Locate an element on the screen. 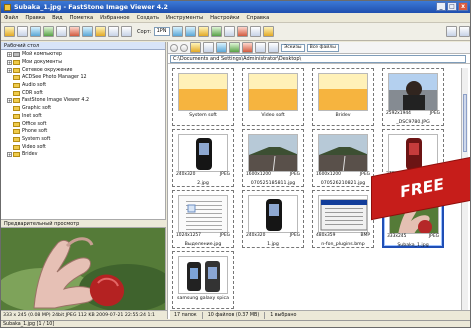 The width and height of the screenshot is (471, 328). thumbnail-tile: 240x320 JPEG 2.jpg is located at coordinates (203, 158).